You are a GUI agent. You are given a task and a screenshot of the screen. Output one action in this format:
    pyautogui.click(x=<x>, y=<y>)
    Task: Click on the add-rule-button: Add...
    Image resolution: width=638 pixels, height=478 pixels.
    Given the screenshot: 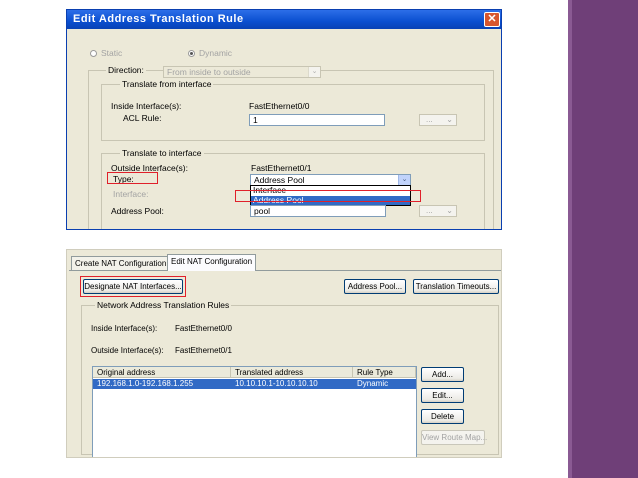 What is the action you would take?
    pyautogui.click(x=442, y=374)
    